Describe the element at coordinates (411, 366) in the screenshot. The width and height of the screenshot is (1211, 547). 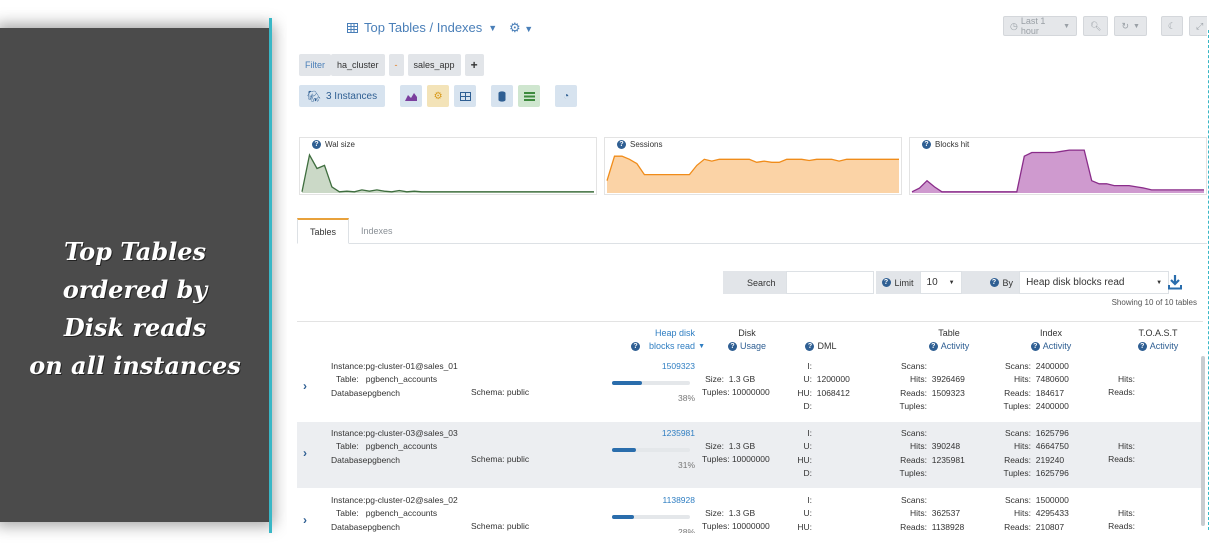
I see `instance-value: pg-cluster-01@sales_01` at that location.